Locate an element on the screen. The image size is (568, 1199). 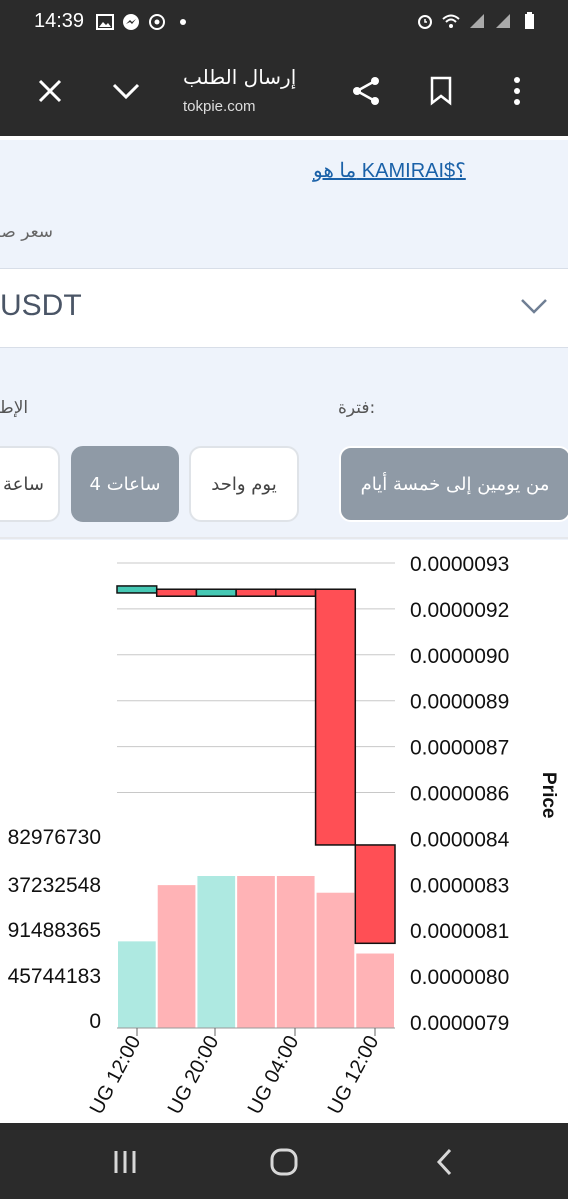
pair-label: سعر صر is located at coordinates (27, 232).